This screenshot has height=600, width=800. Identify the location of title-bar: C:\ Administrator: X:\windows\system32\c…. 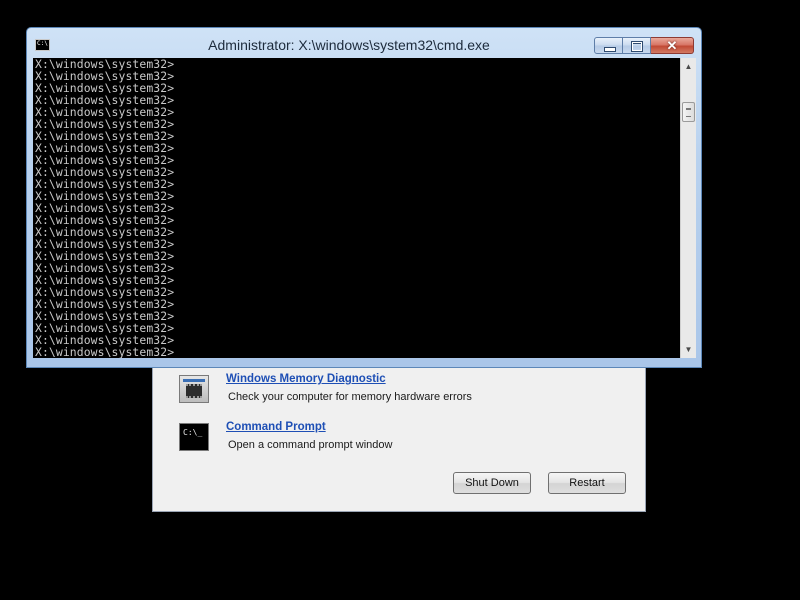
(364, 43).